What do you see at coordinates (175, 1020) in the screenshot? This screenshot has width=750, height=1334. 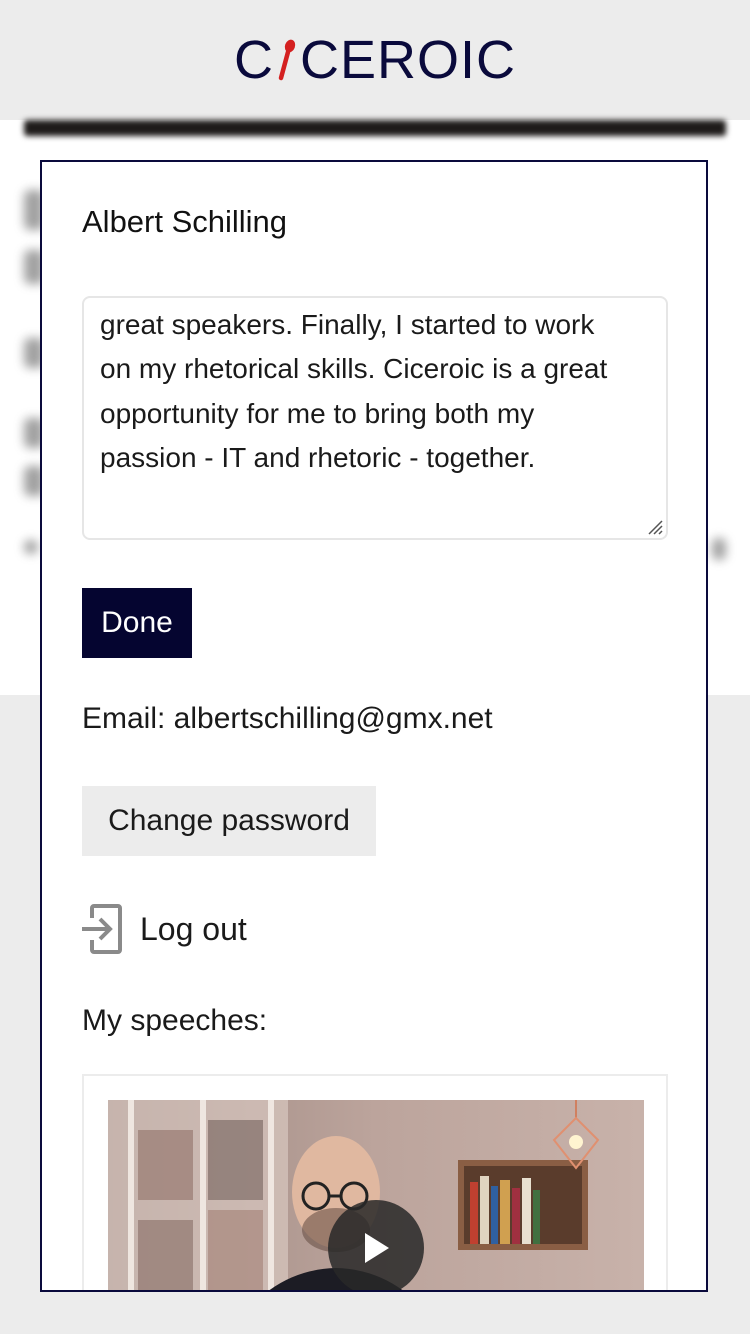 I see `my-speeches-label: My speeches:` at bounding box center [175, 1020].